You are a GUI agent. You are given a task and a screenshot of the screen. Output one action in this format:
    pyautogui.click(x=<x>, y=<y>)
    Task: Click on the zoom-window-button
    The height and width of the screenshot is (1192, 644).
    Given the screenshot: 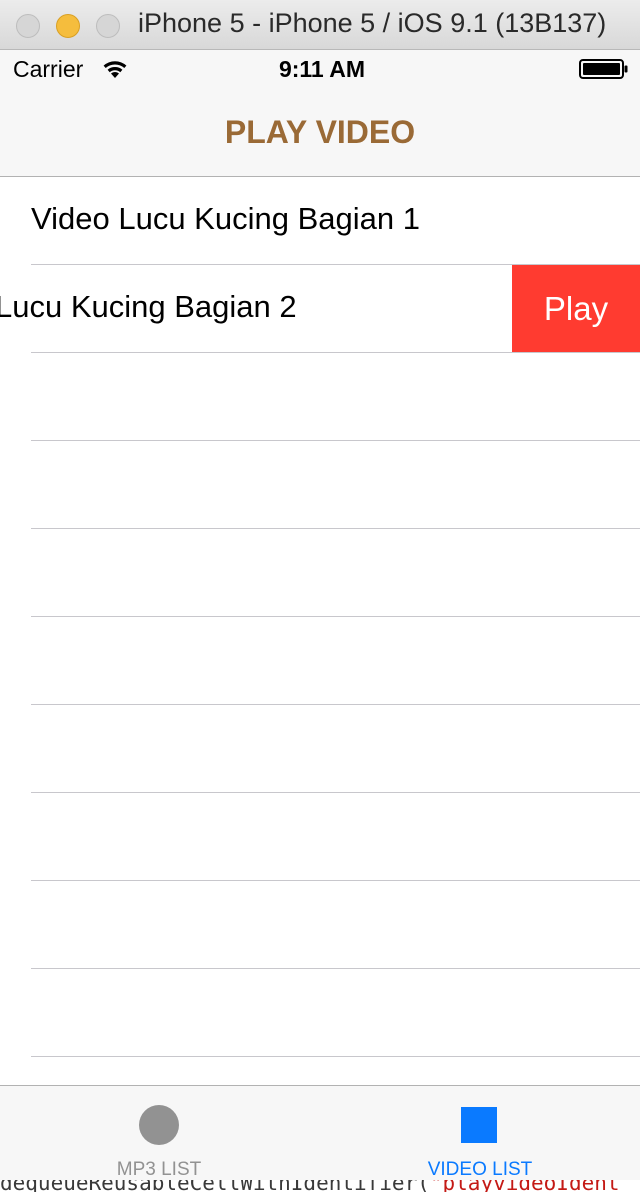 What is the action you would take?
    pyautogui.click(x=108, y=26)
    